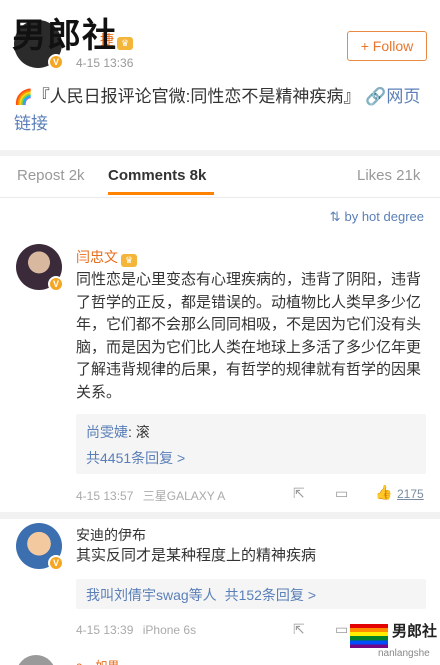 The image size is (440, 665). I want to click on corner-watermark: 男郎社 nanlangshe, so click(394, 642).